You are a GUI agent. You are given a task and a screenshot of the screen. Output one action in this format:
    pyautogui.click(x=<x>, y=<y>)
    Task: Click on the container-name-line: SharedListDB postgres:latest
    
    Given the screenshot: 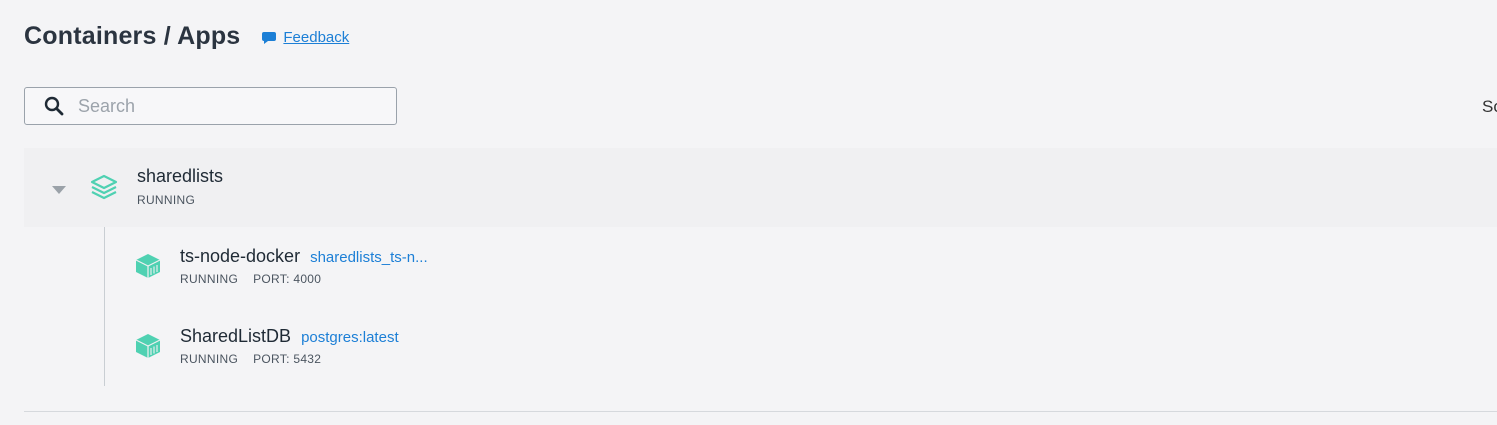 What is the action you would take?
    pyautogui.click(x=289, y=336)
    